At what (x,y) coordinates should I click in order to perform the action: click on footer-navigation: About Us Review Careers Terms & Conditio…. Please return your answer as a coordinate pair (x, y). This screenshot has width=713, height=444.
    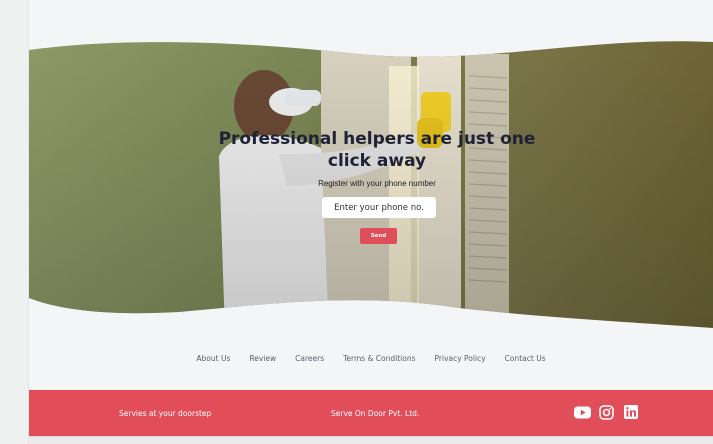
    Looking at the image, I should click on (371, 361).